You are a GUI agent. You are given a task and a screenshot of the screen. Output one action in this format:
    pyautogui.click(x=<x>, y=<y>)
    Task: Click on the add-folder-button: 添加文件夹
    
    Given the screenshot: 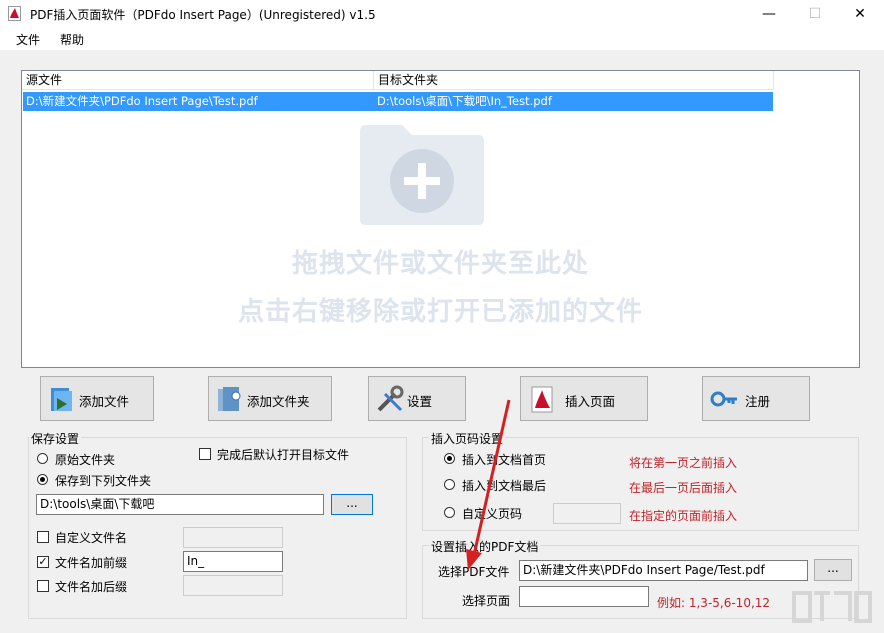 What is the action you would take?
    pyautogui.click(x=270, y=398)
    